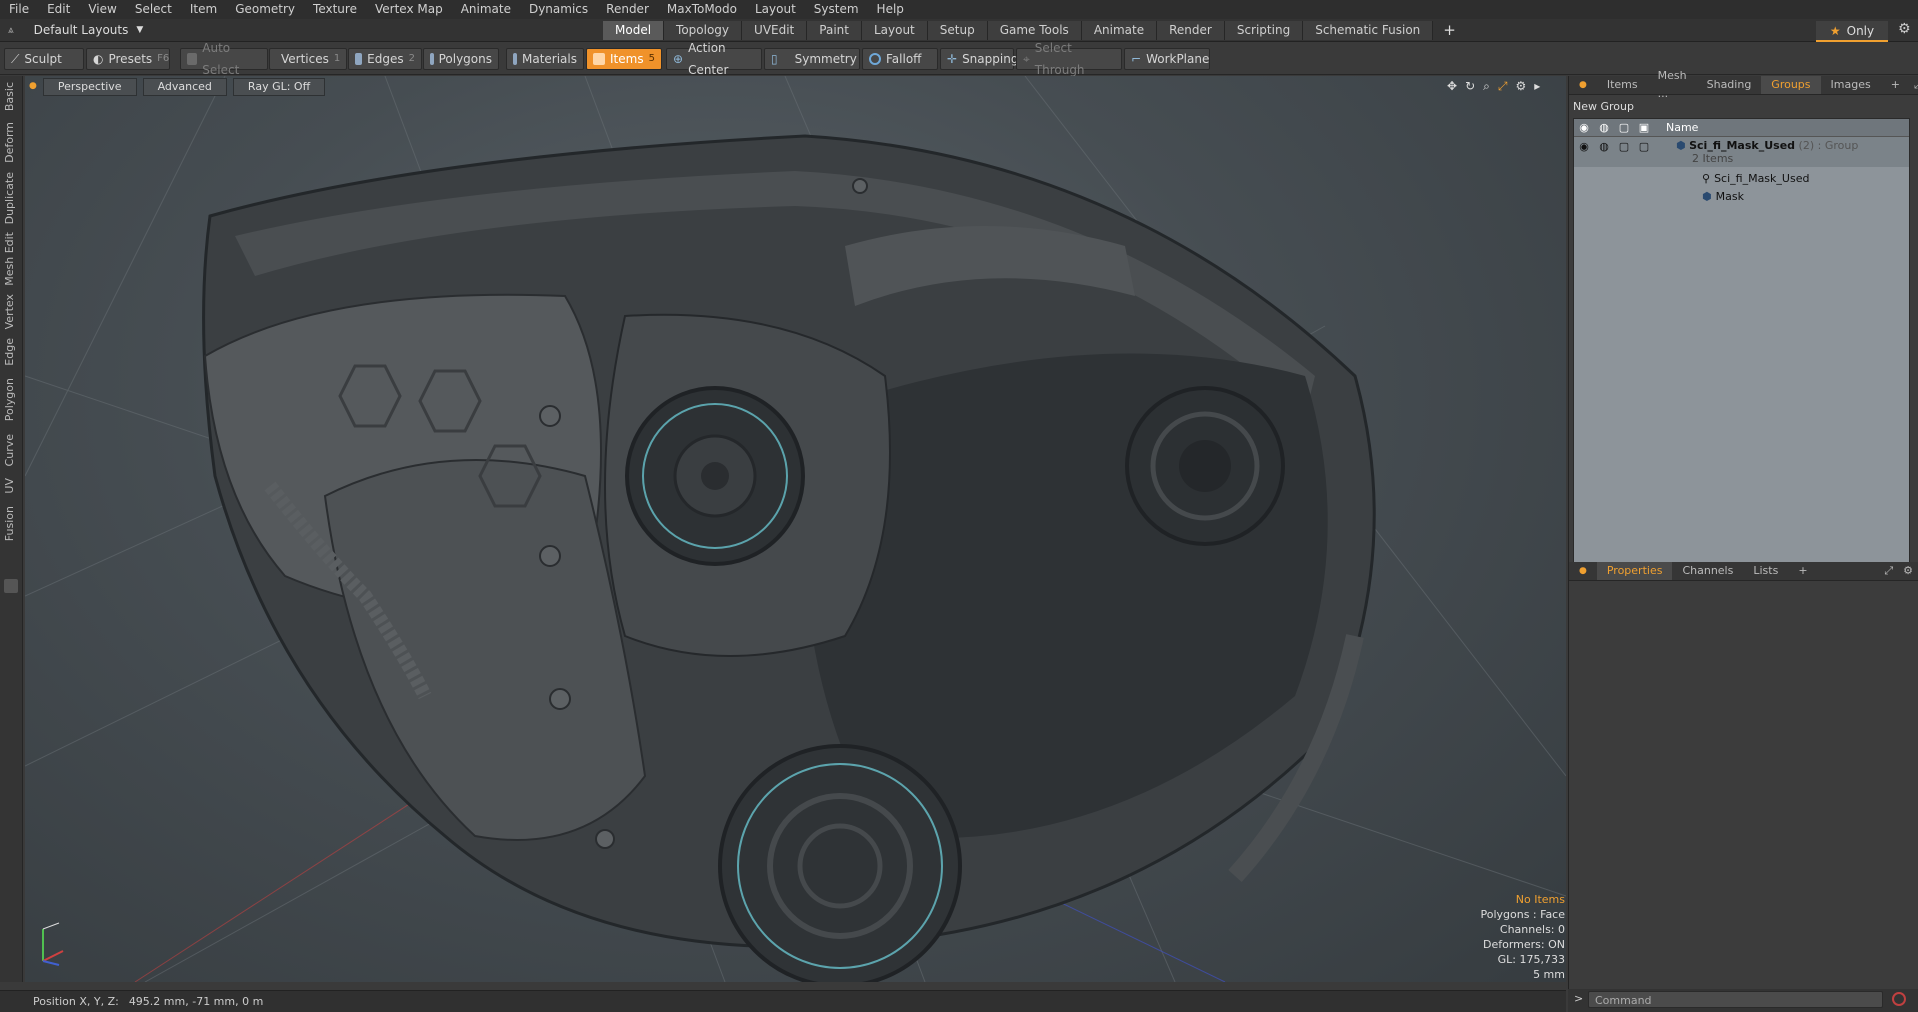 Image resolution: width=1918 pixels, height=1012 pixels. What do you see at coordinates (1584, 146) in the screenshot?
I see `visibility-eye-icon: ◉` at bounding box center [1584, 146].